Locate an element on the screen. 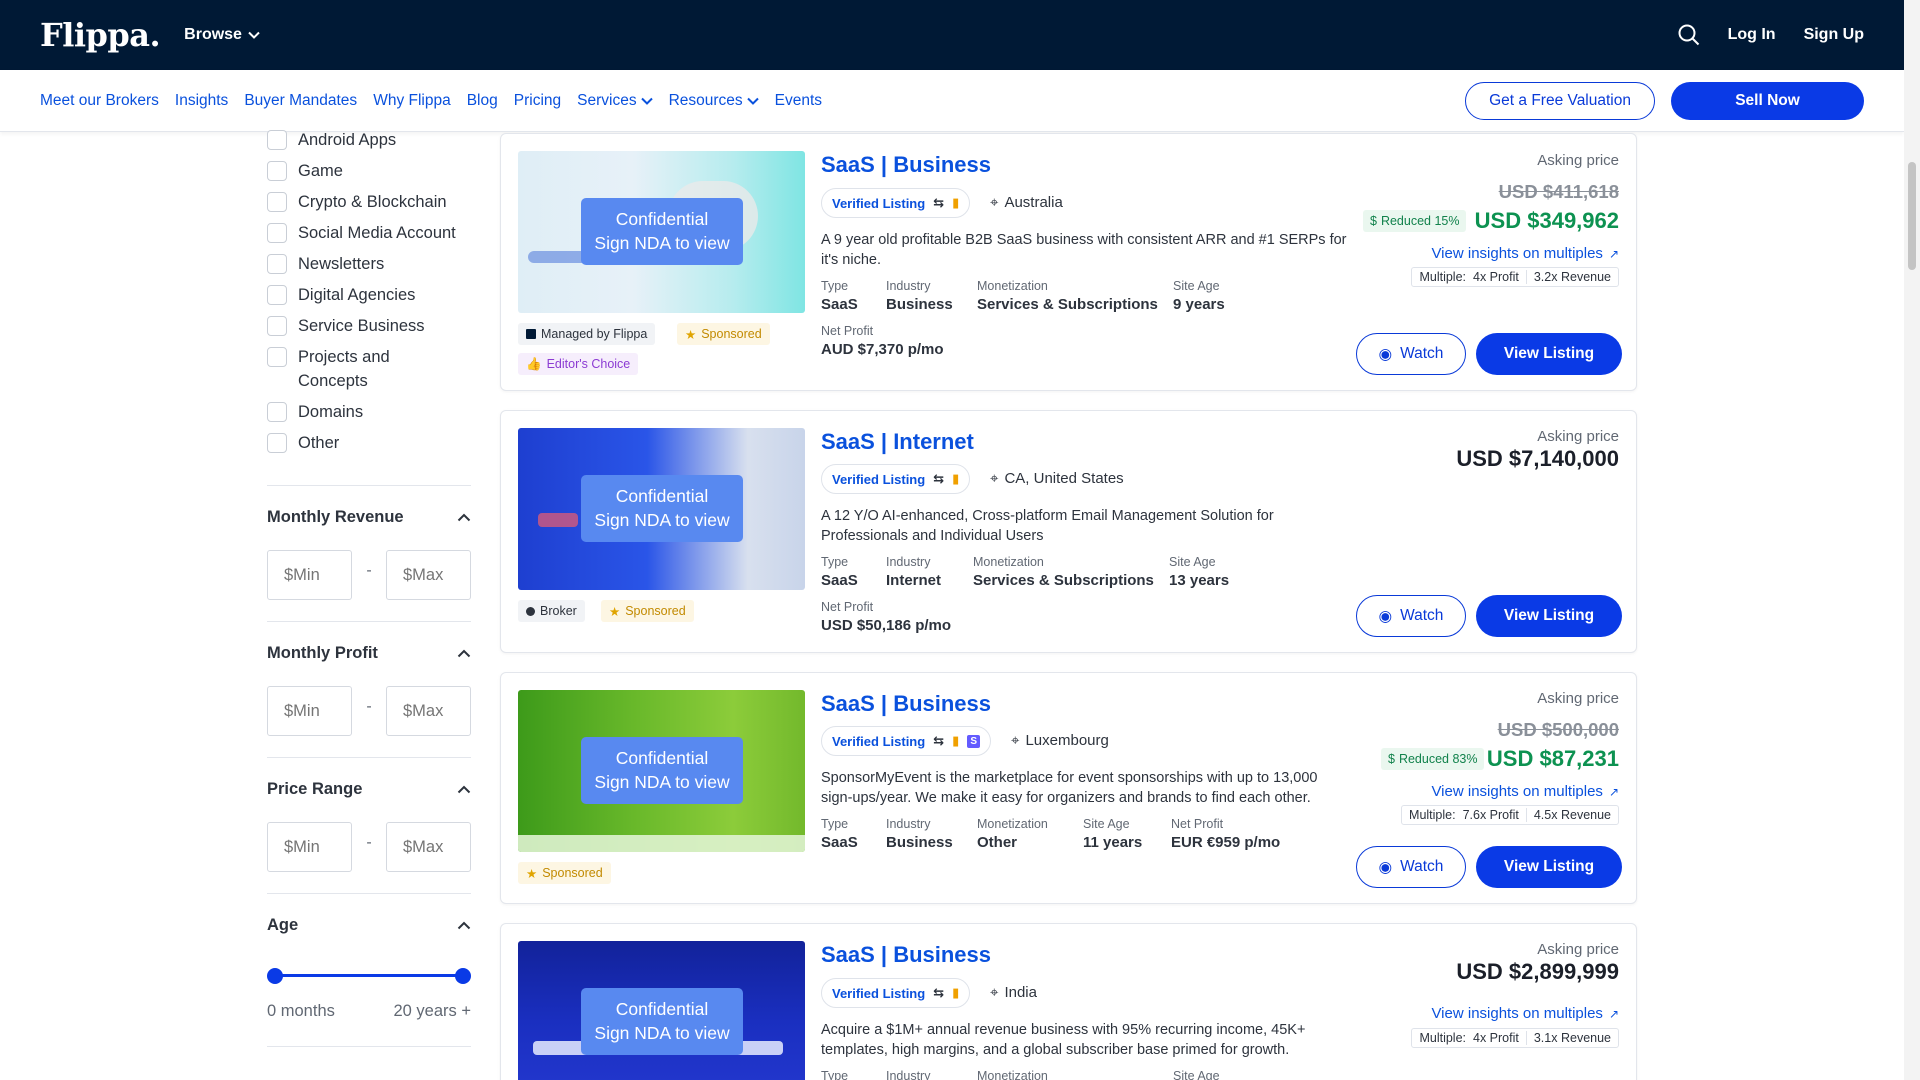  nda-label: Sign NDA to view is located at coordinates (662, 520).